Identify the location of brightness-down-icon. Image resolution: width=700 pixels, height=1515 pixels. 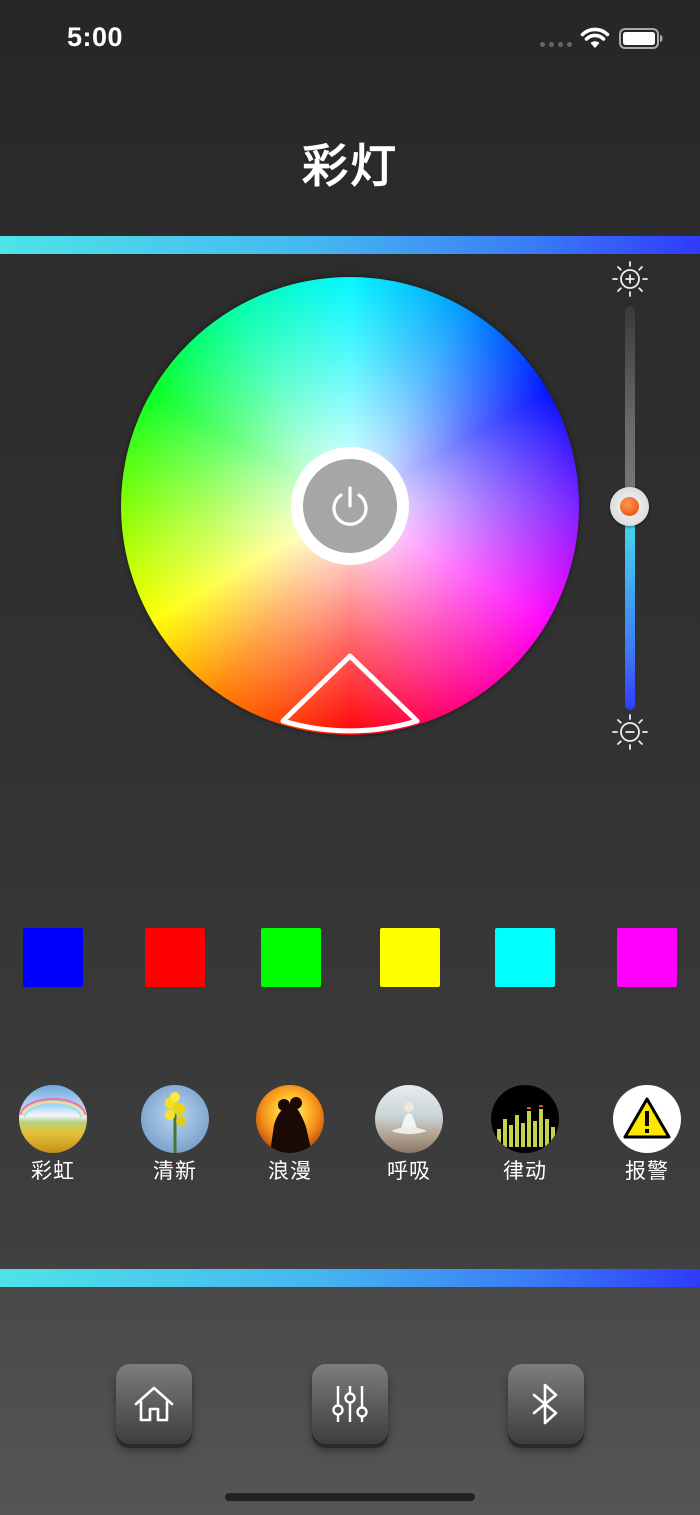
(630, 732).